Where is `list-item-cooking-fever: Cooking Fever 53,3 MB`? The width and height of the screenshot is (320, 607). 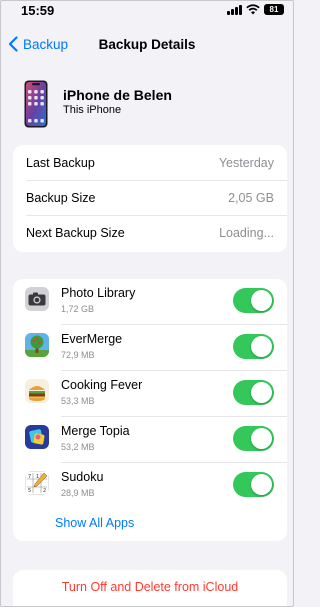
list-item-cooking-fever: Cooking Fever 53,3 MB is located at coordinates (150, 393).